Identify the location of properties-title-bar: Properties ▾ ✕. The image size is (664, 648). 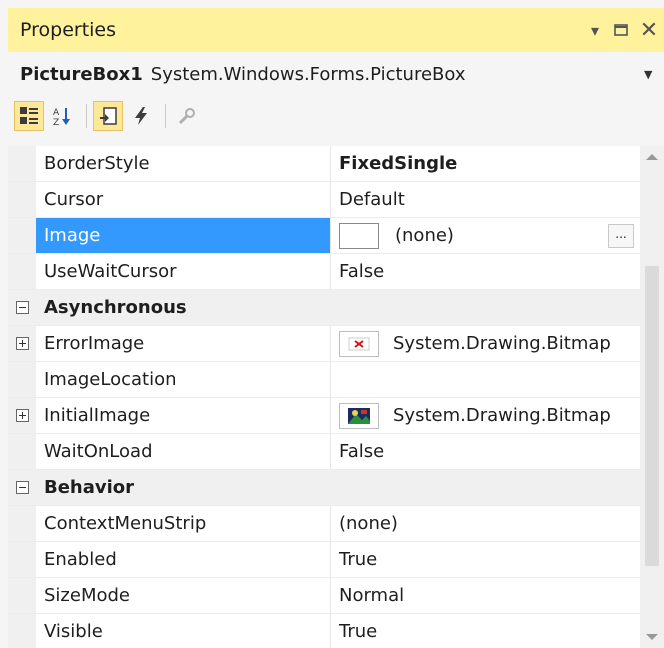
(336, 30).